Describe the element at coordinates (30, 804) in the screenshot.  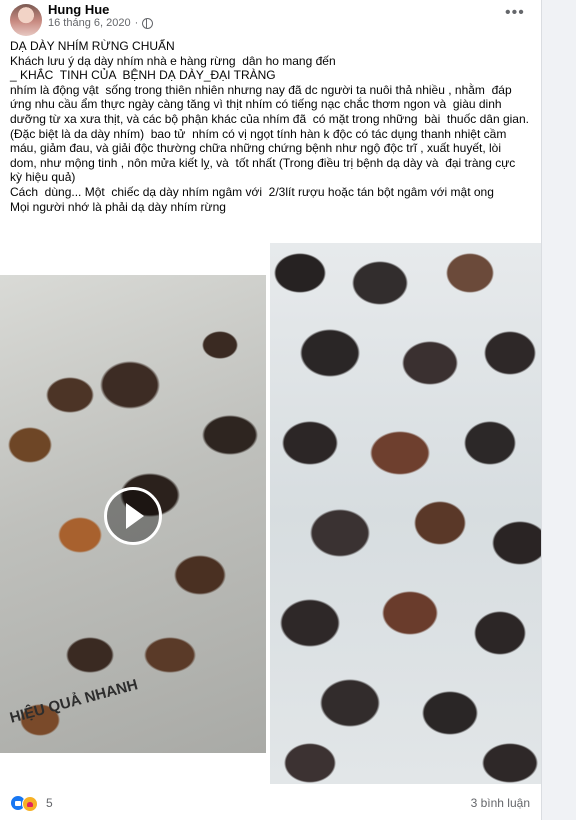
I see `care-icon` at that location.